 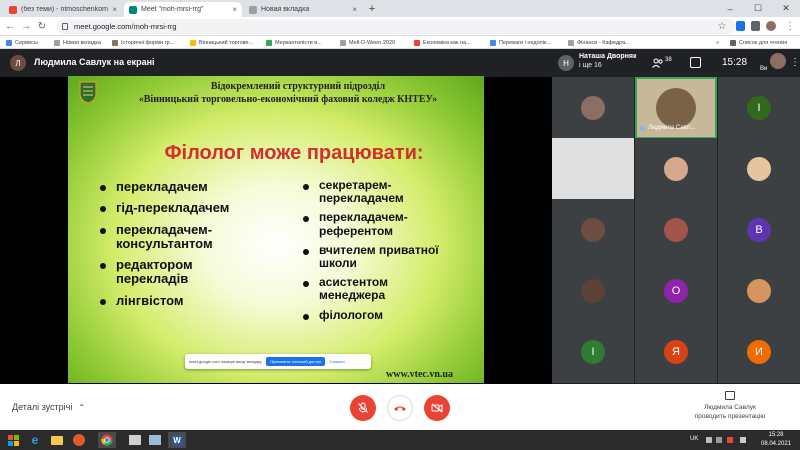 I want to click on presenting-label: проводить презентацію, so click(x=730, y=416).